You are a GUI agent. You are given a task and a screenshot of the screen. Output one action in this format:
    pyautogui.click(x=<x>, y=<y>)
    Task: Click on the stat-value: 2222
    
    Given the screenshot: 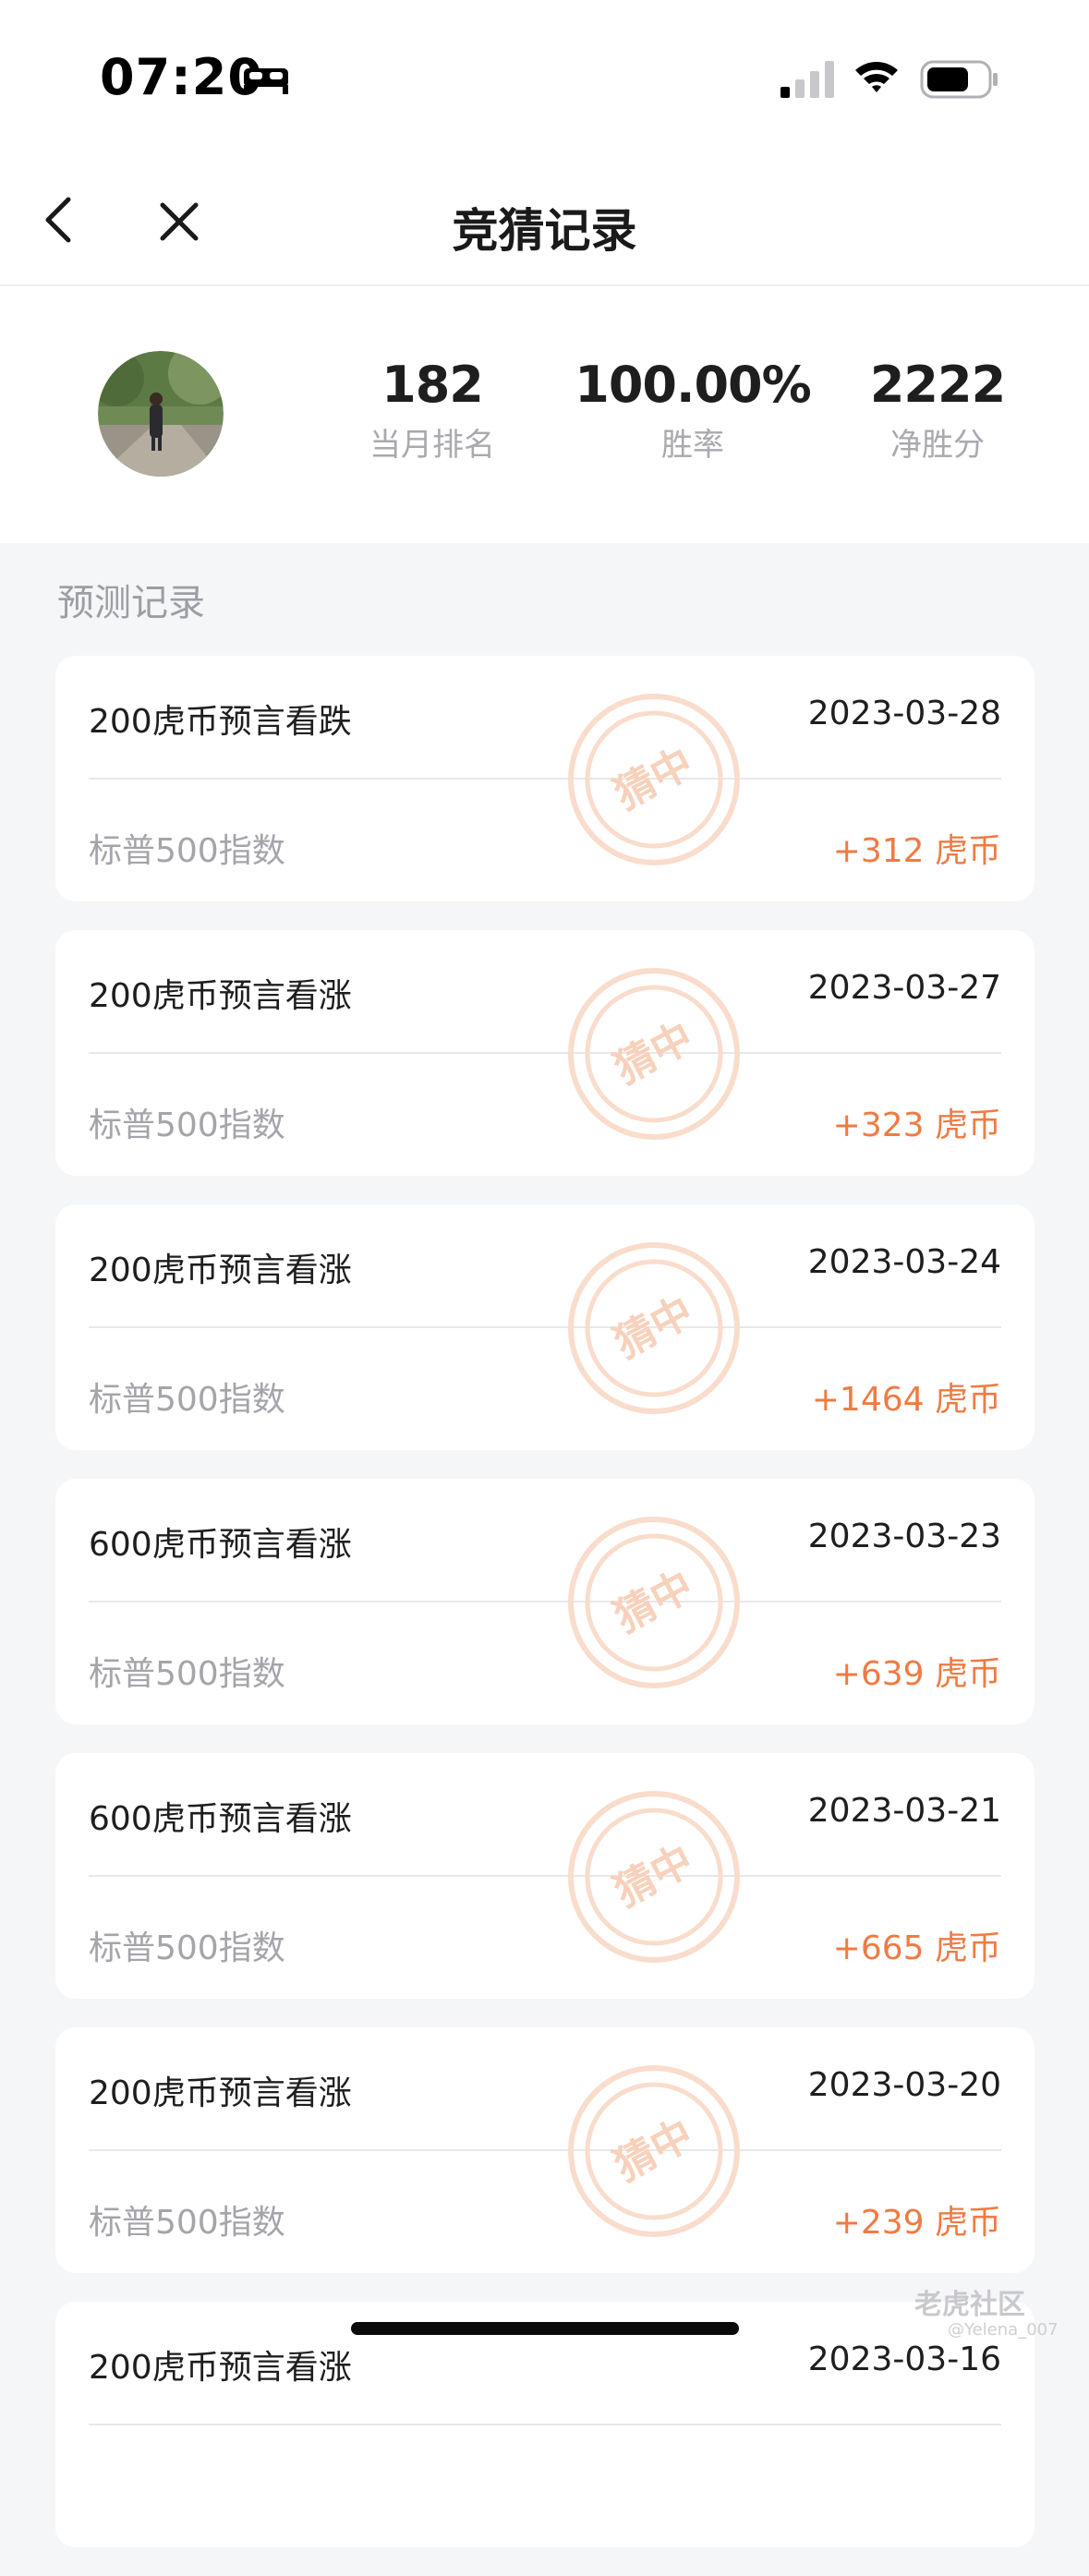 What is the action you would take?
    pyautogui.click(x=937, y=385)
    